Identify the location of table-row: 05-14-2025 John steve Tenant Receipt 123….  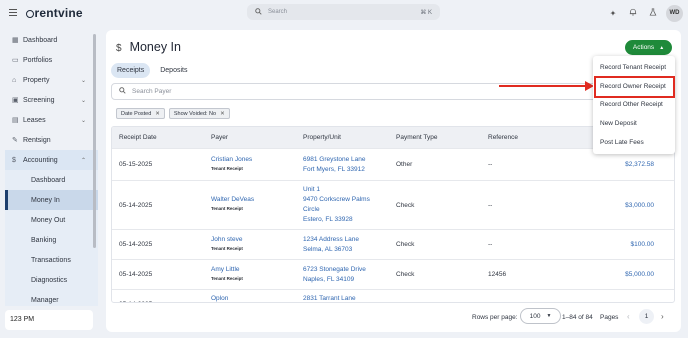
(393, 244).